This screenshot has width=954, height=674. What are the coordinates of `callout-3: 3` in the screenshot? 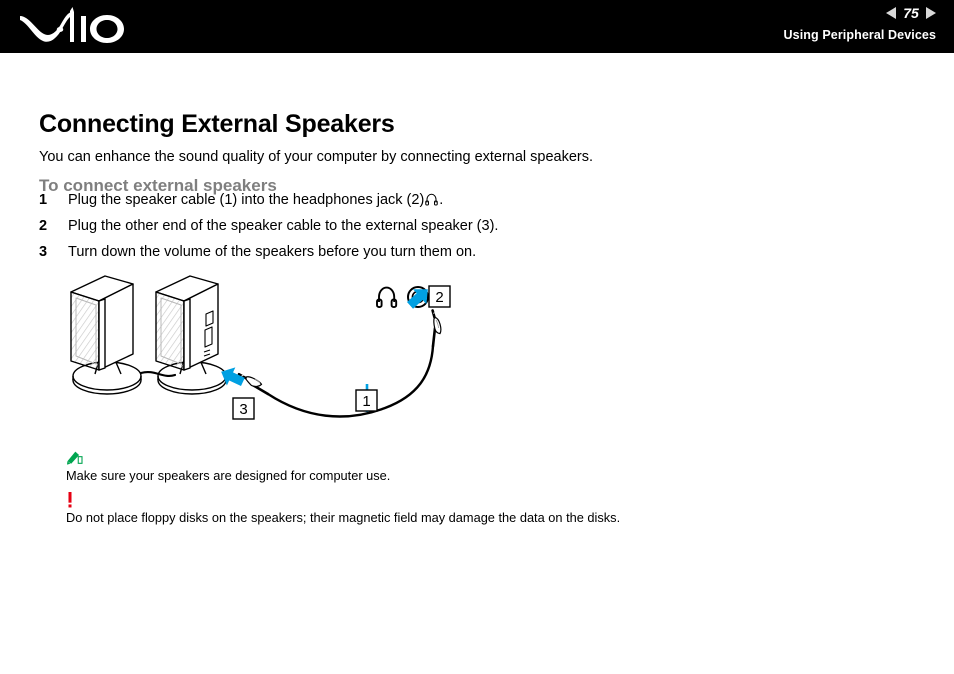 It's located at (243, 408).